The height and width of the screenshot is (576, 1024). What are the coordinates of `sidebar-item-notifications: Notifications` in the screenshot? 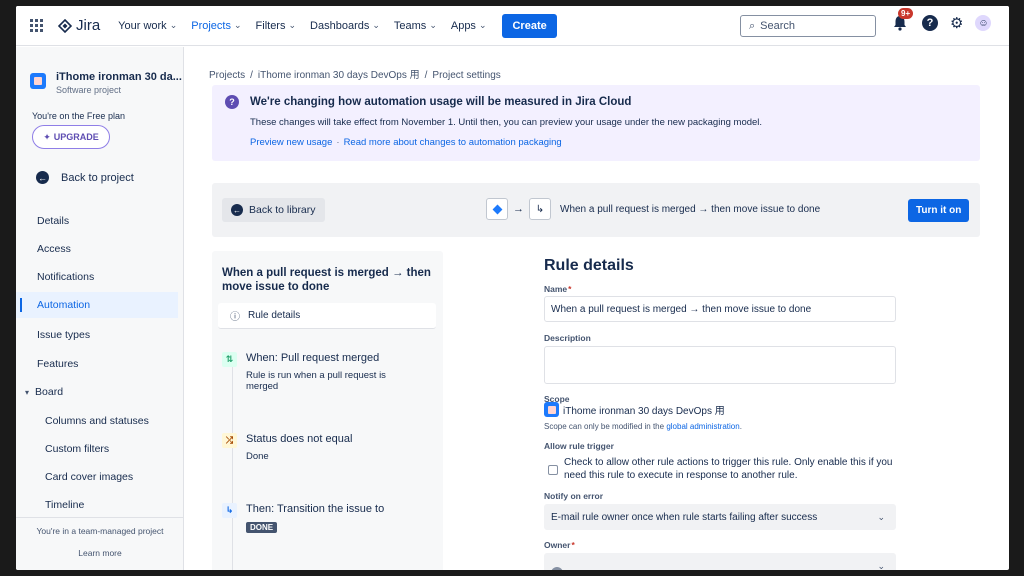 It's located at (97, 277).